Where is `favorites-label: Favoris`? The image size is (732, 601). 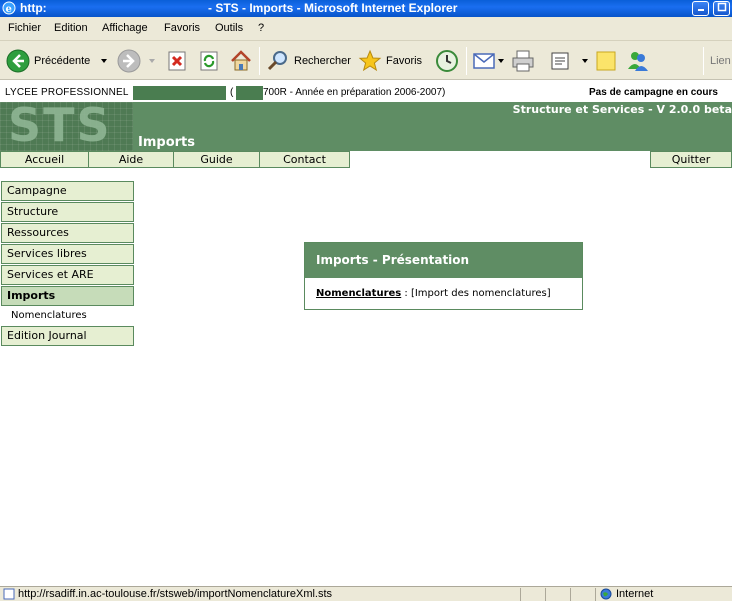 favorites-label: Favoris is located at coordinates (404, 61).